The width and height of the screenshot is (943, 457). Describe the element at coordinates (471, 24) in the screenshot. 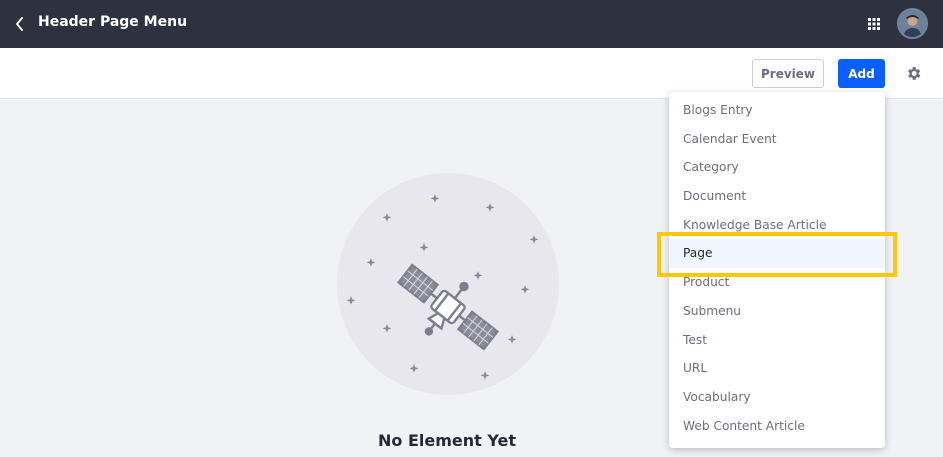

I see `top-navigation-bar: Header Page Menu` at that location.